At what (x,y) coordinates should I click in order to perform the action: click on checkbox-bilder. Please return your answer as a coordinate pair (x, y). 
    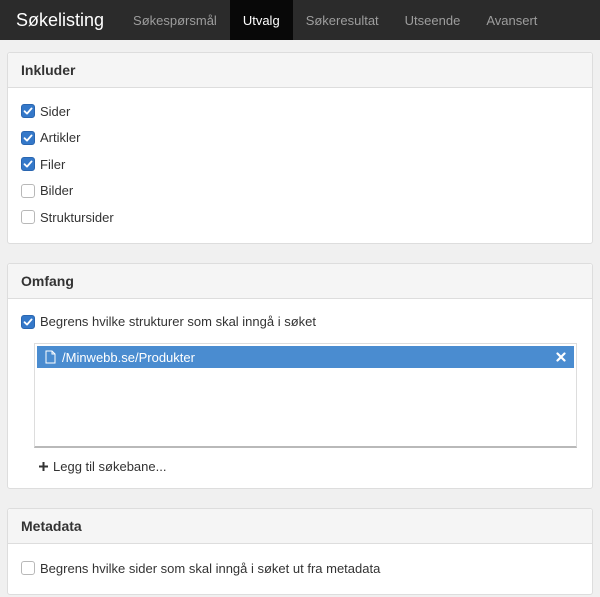
    Looking at the image, I should click on (28, 190).